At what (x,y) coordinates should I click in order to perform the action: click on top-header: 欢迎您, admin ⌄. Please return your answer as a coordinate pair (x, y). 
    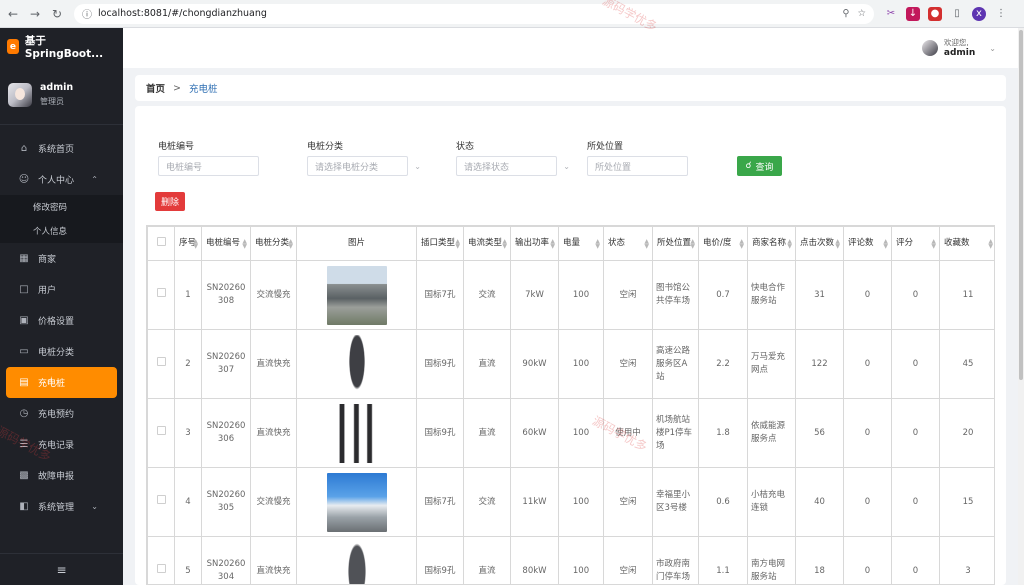
    Looking at the image, I should click on (570, 48).